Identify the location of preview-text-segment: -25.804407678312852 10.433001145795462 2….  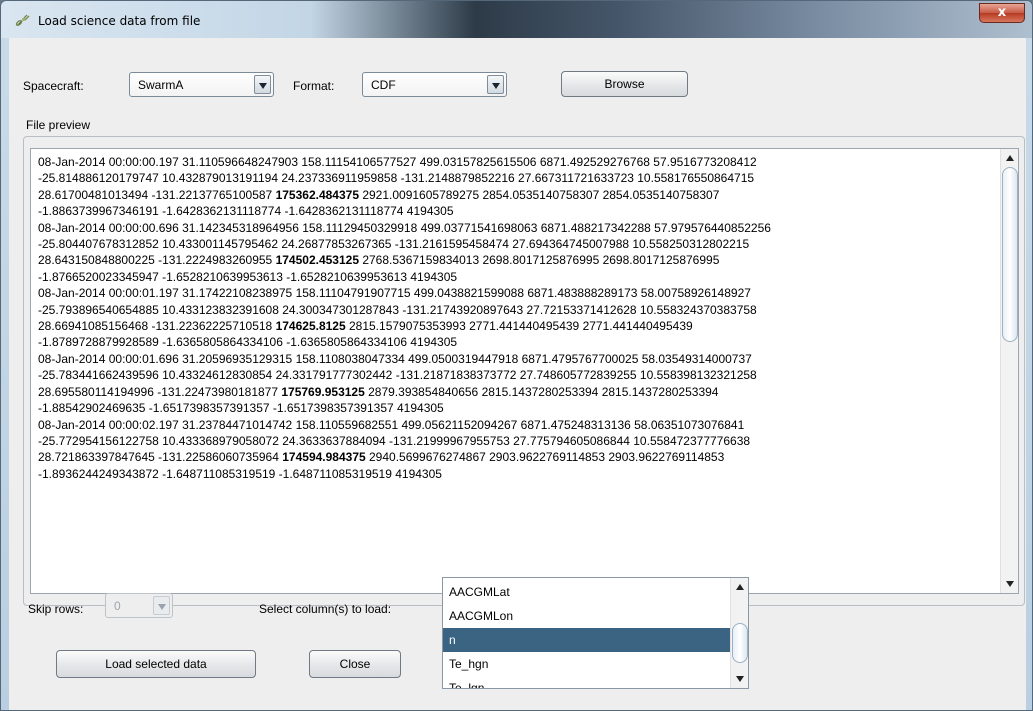
(394, 244).